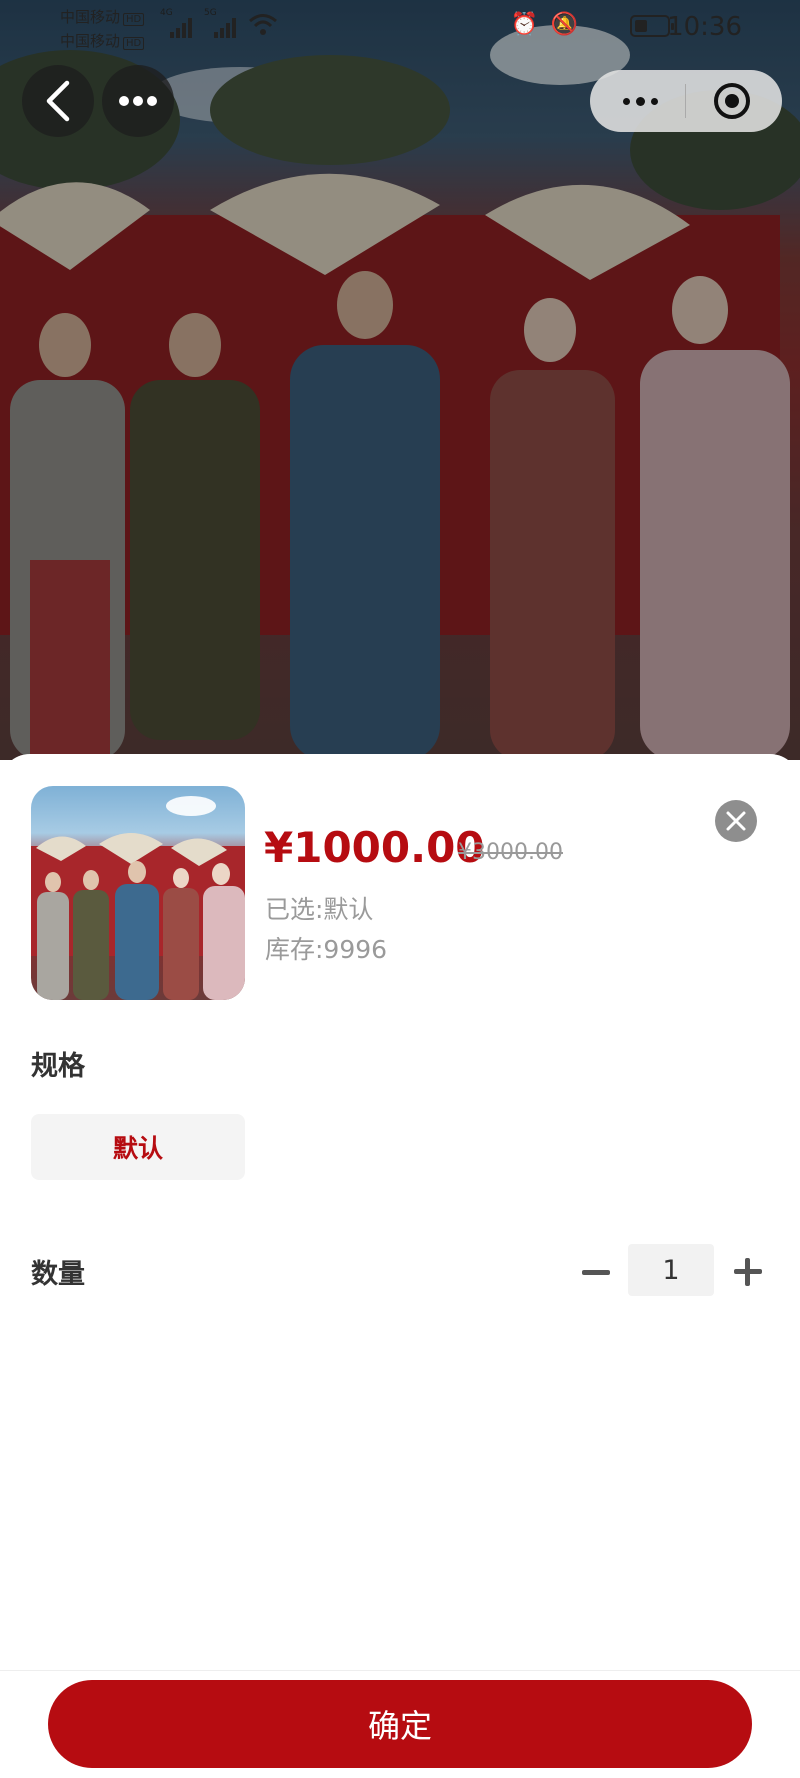 The width and height of the screenshot is (800, 1778). Describe the element at coordinates (686, 101) in the screenshot. I see `miniprogram-capsule` at that location.